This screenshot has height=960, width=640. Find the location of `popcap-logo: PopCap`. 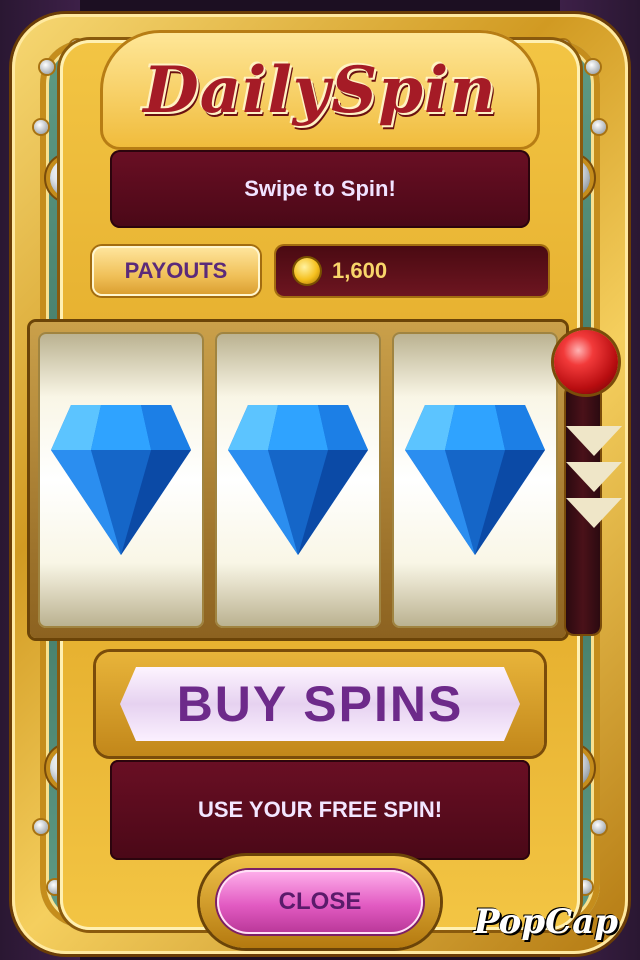

popcap-logo: PopCap is located at coordinates (546, 922).